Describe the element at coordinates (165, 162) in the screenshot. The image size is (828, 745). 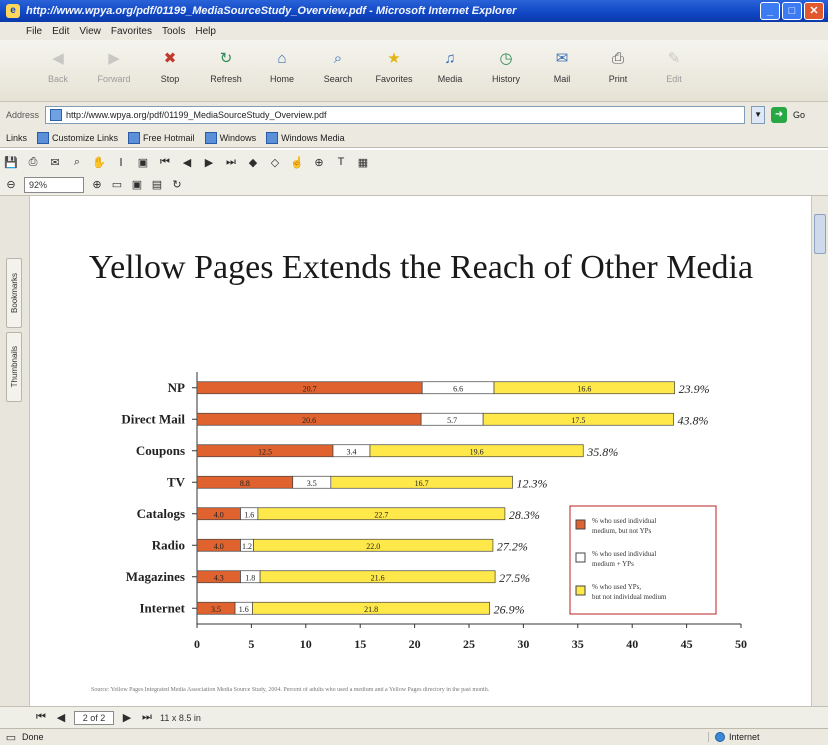
I see `first-page-icon: ⏮` at that location.